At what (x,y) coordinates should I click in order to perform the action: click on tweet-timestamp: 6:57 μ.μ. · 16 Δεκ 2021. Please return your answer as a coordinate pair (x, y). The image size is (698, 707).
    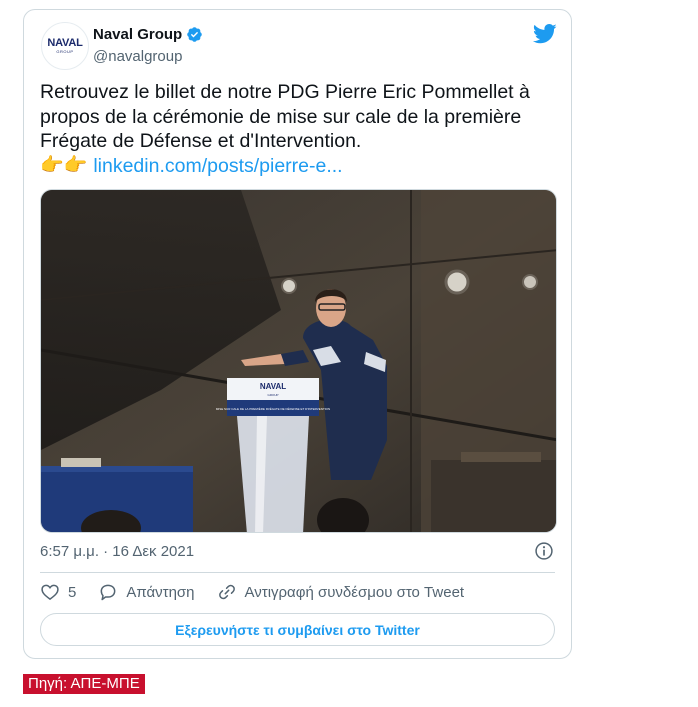
    Looking at the image, I should click on (117, 551).